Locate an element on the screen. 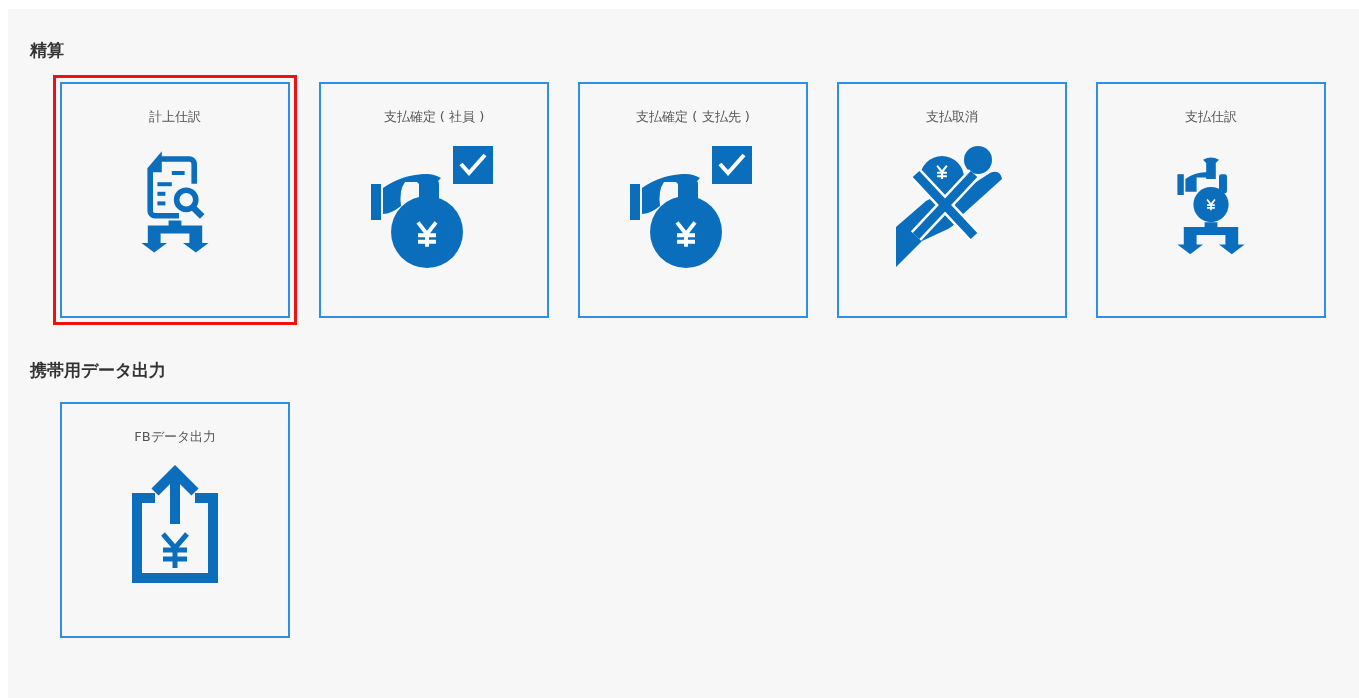 The image size is (1359, 698). tile-label: FBデータ出力 is located at coordinates (175, 437).